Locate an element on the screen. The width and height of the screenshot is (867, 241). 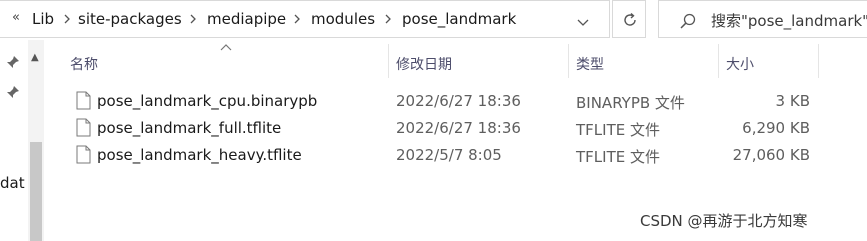
nav-item-label: dat is located at coordinates (12, 183).